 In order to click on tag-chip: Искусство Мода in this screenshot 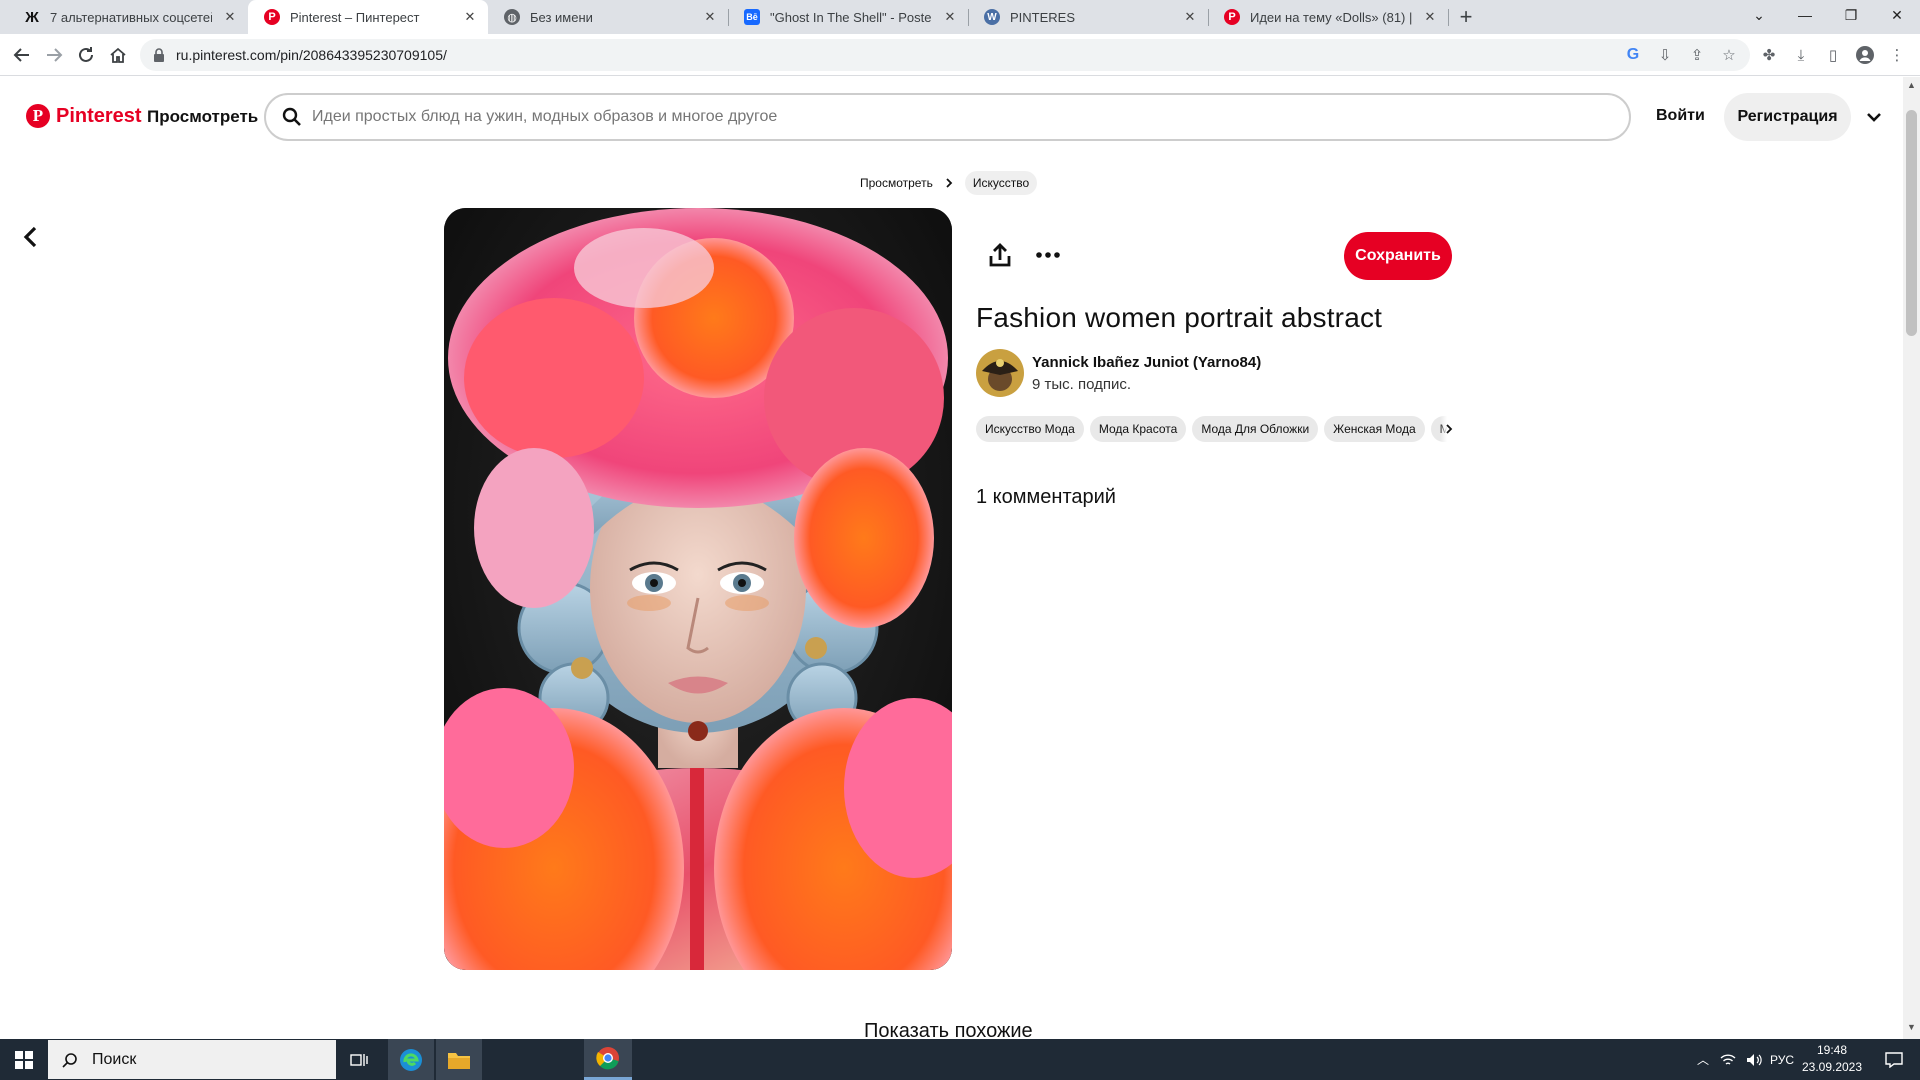, I will do `click(1030, 429)`.